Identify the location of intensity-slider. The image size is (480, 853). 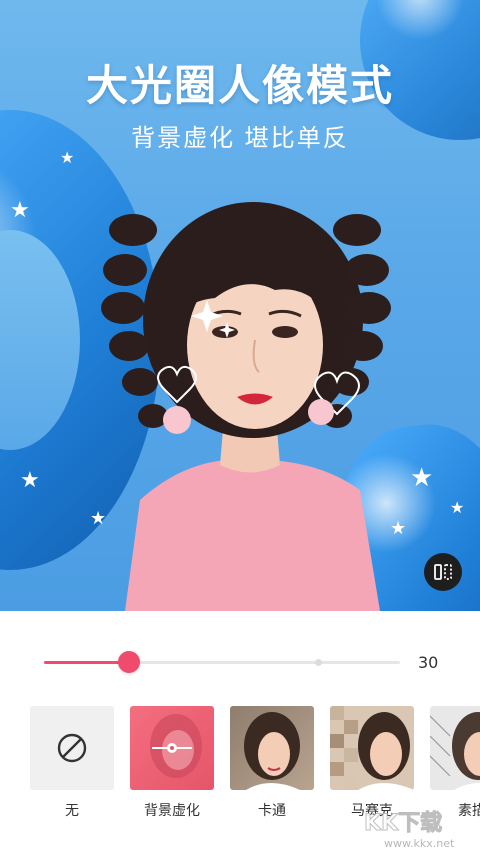
(222, 662).